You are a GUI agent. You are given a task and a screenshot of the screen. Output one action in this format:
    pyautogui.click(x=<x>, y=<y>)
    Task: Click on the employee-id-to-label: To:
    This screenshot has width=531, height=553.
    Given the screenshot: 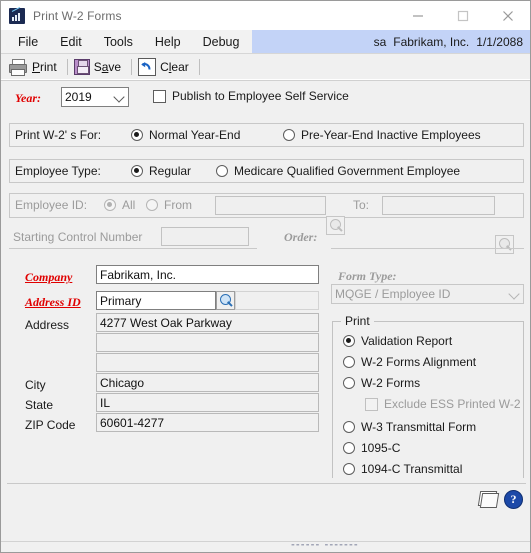 What is the action you would take?
    pyautogui.click(x=361, y=205)
    